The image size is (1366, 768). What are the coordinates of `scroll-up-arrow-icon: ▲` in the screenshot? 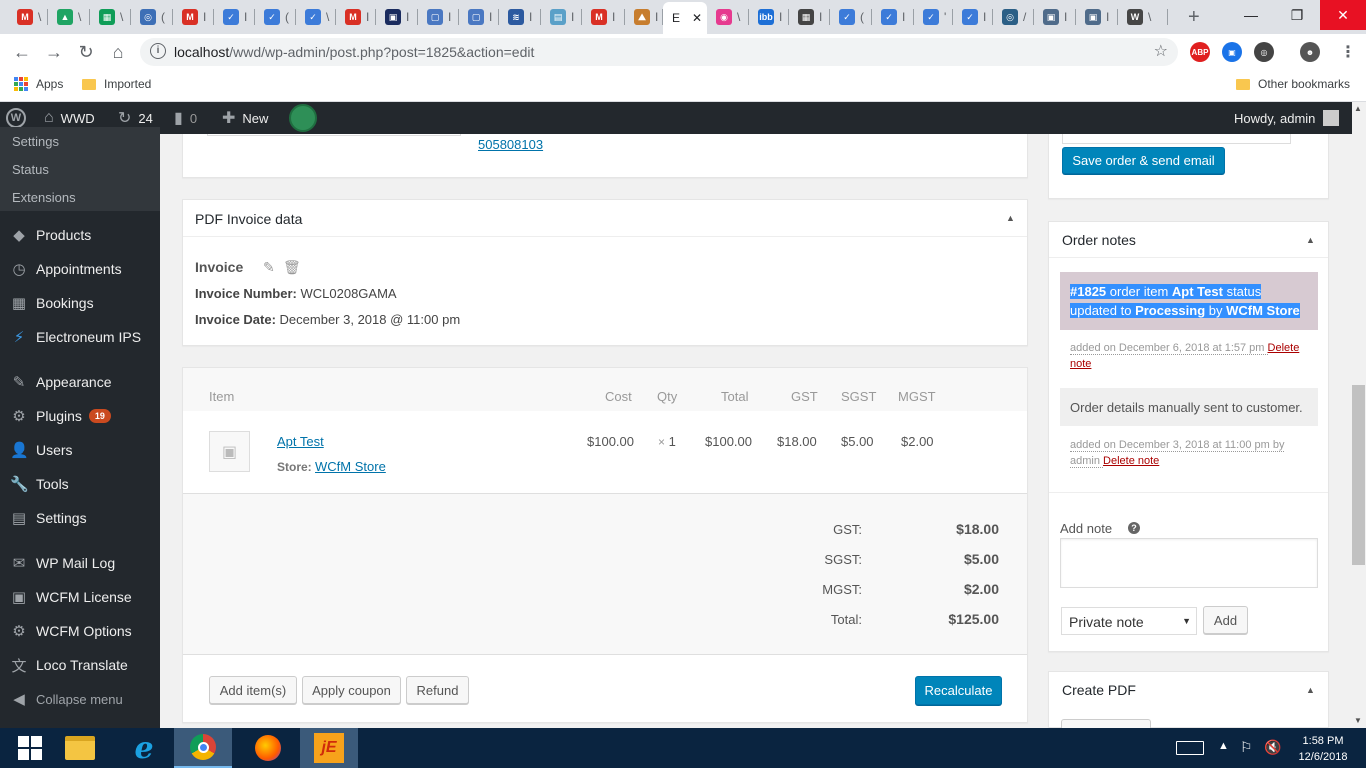 It's located at (1358, 108).